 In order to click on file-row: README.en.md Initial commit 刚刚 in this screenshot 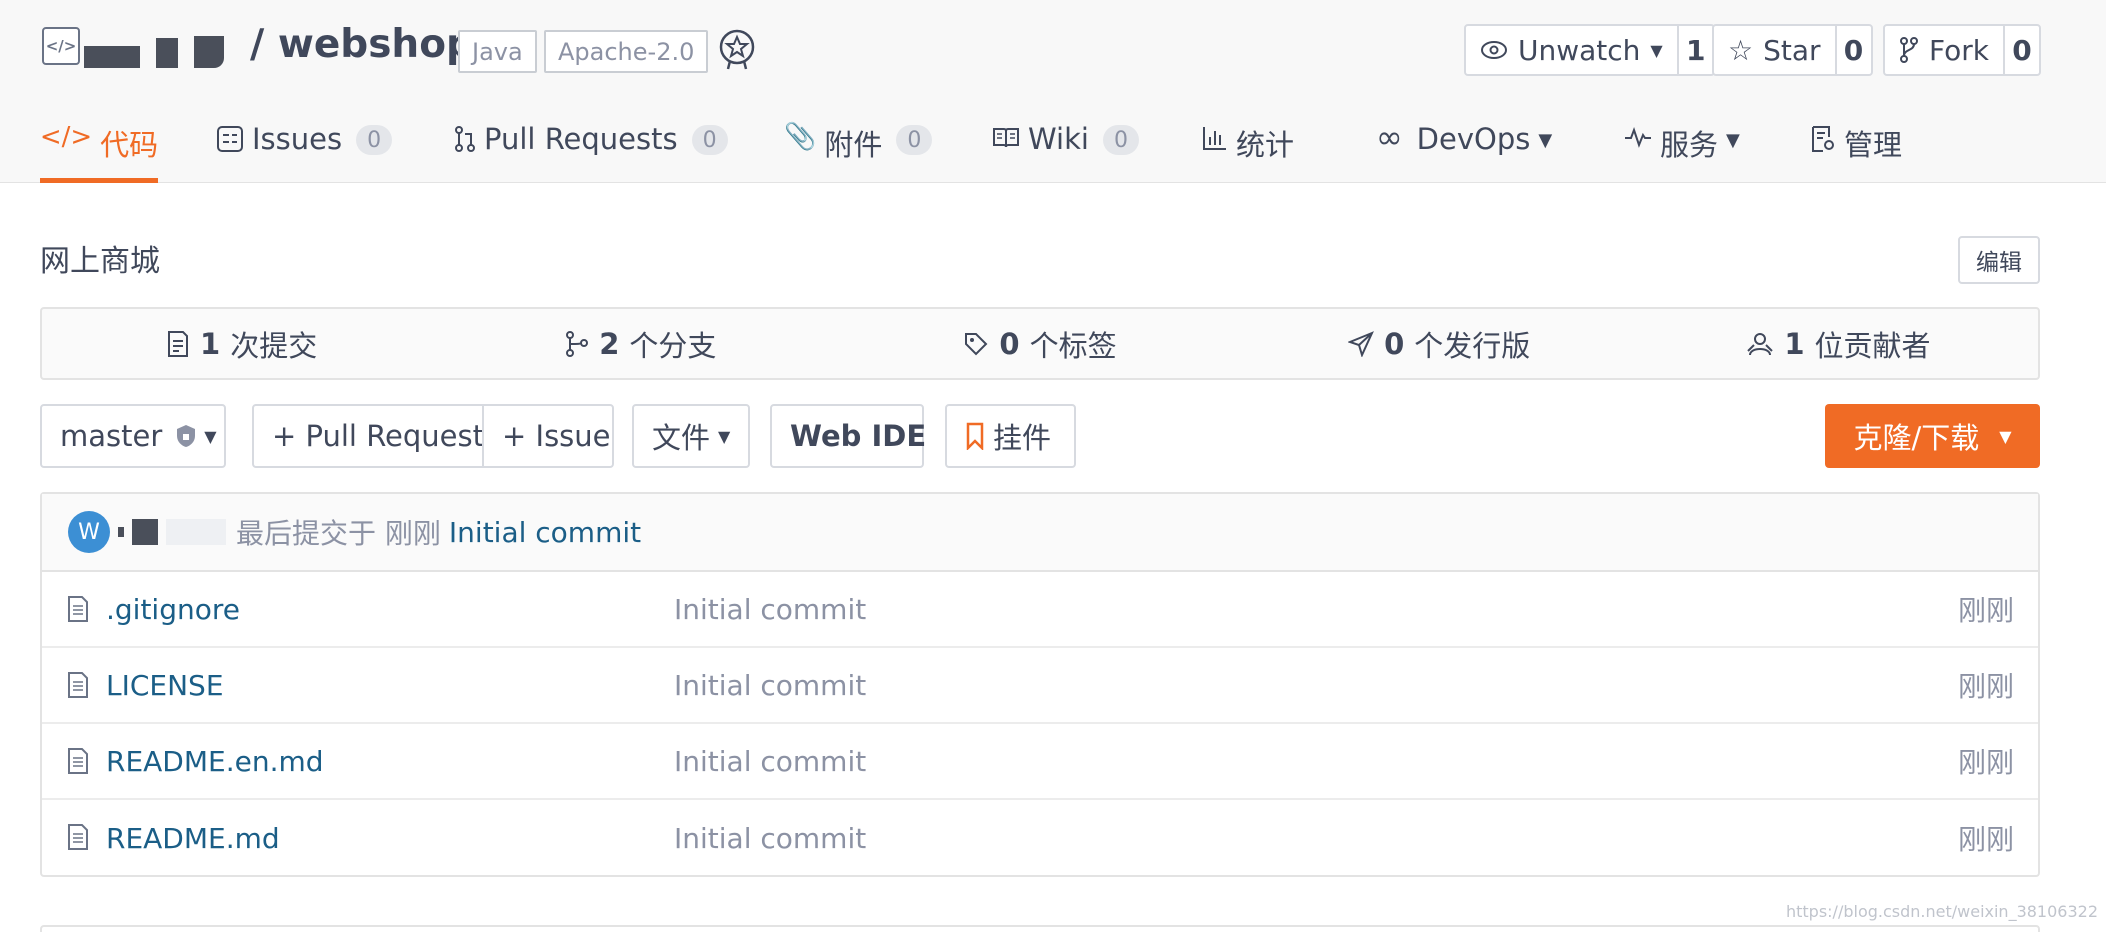, I will do `click(1040, 762)`.